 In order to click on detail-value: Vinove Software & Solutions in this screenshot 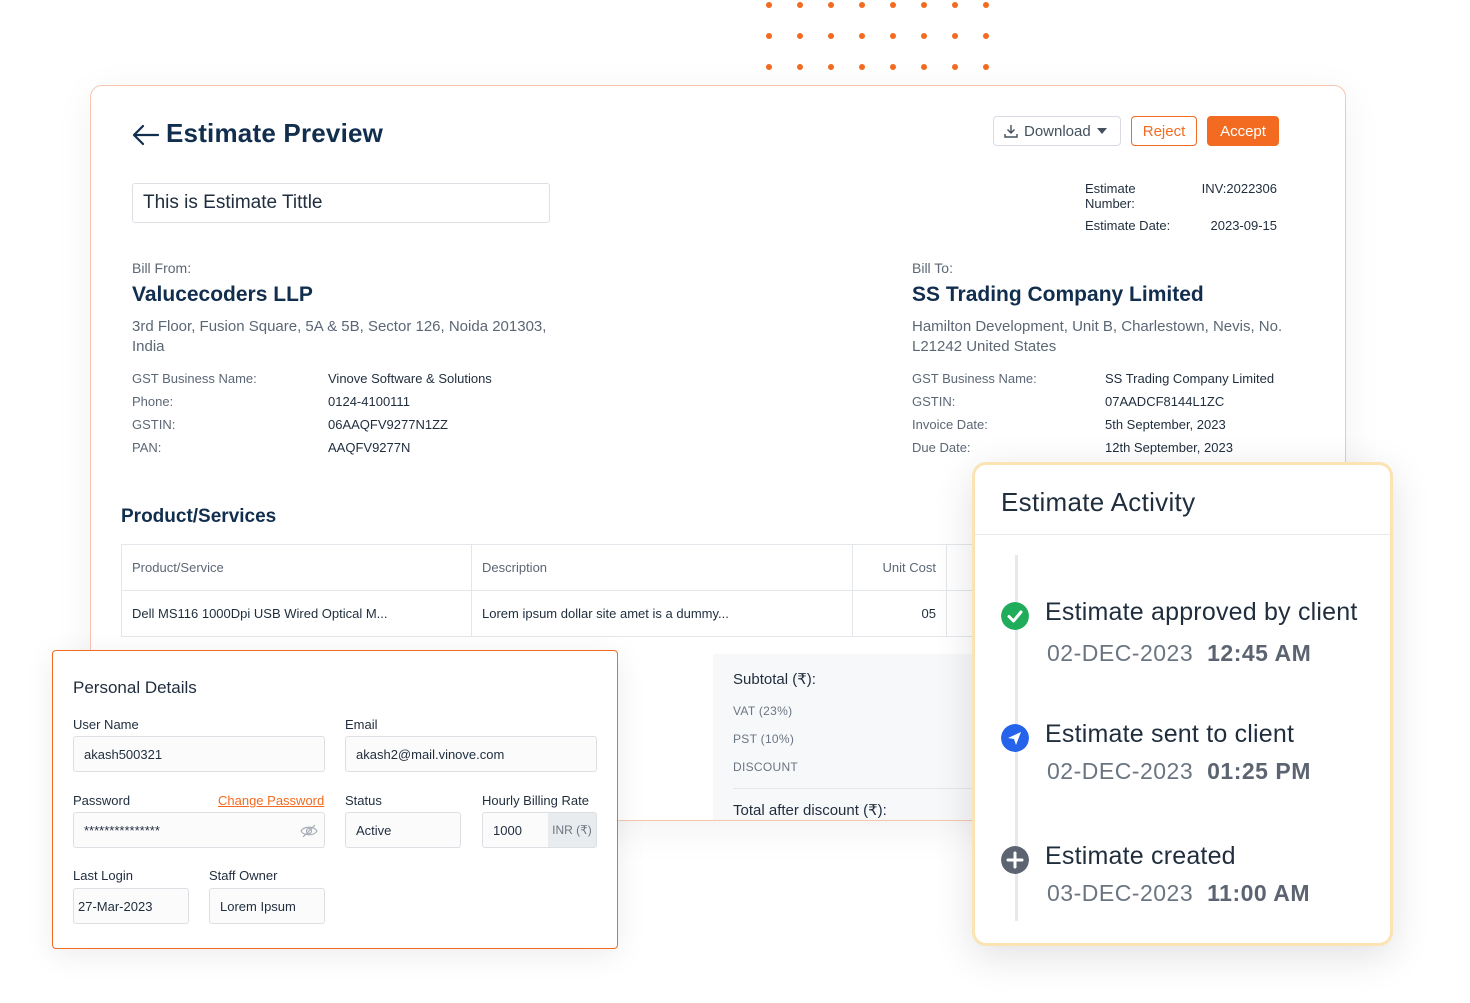, I will do `click(410, 378)`.